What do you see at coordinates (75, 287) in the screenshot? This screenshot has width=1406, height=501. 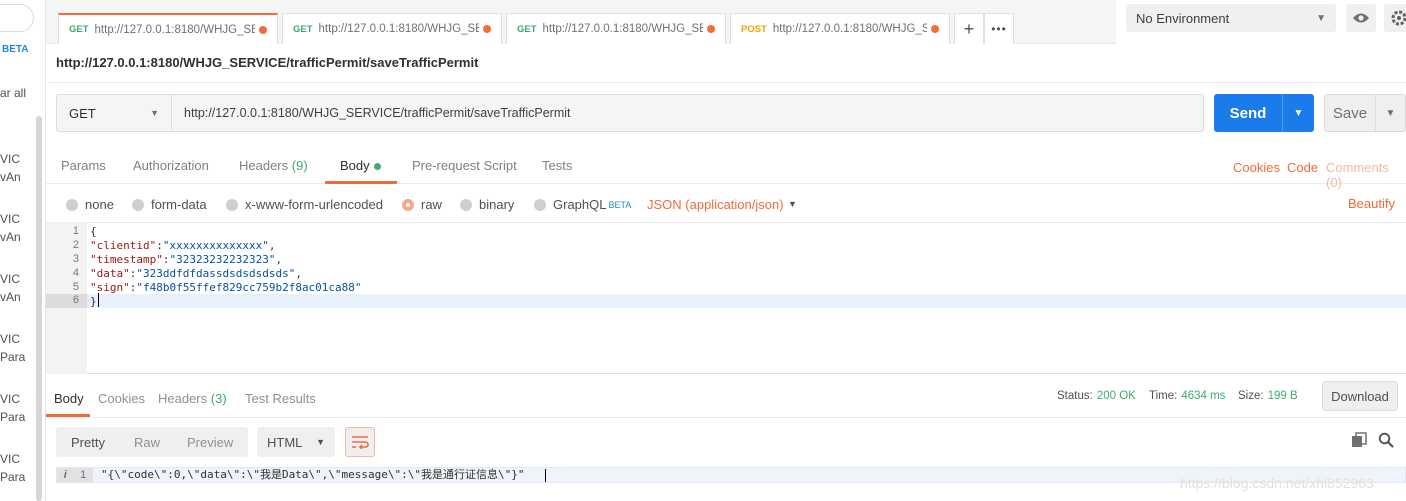 I see `line-number: 5` at bounding box center [75, 287].